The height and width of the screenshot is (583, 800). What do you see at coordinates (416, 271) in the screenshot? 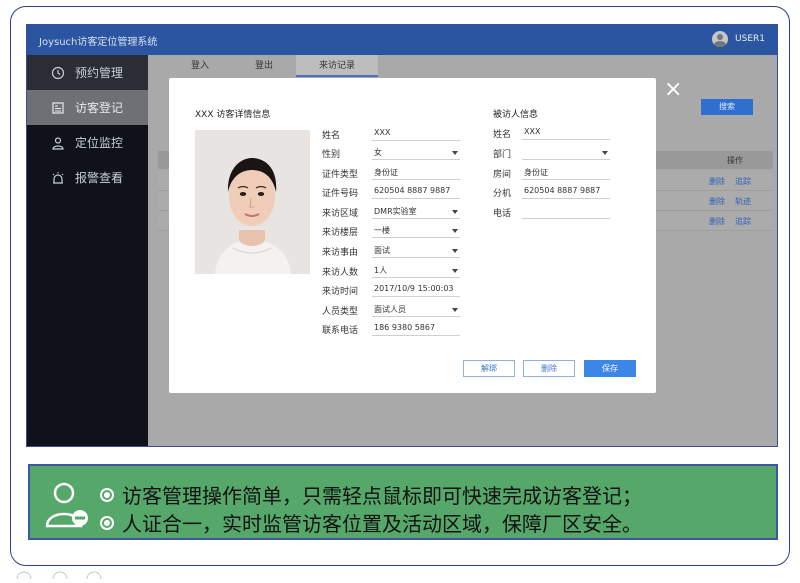
I see `visitor-count-select: 1人` at bounding box center [416, 271].